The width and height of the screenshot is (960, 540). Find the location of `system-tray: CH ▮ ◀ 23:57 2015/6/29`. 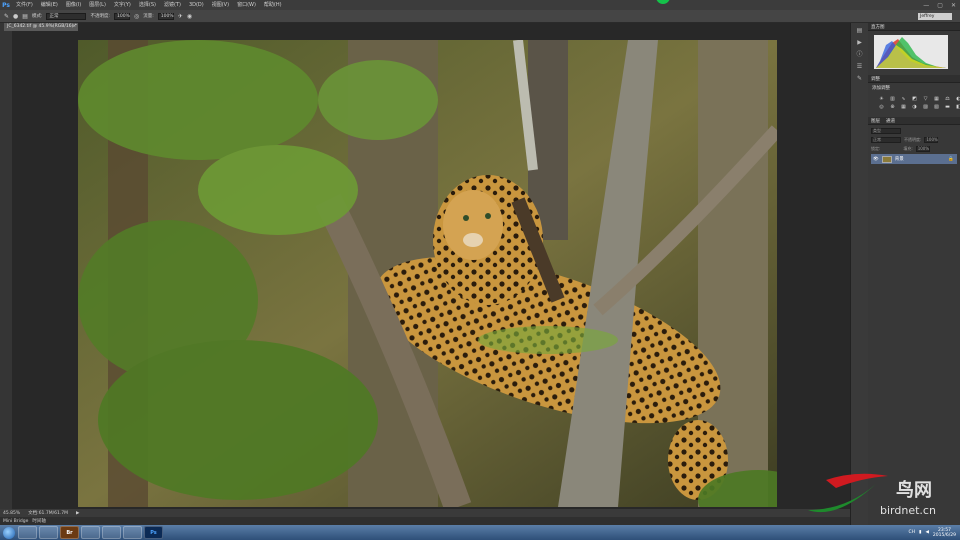

system-tray: CH ▮ ◀ 23:57 2015/6/29 is located at coordinates (932, 532).